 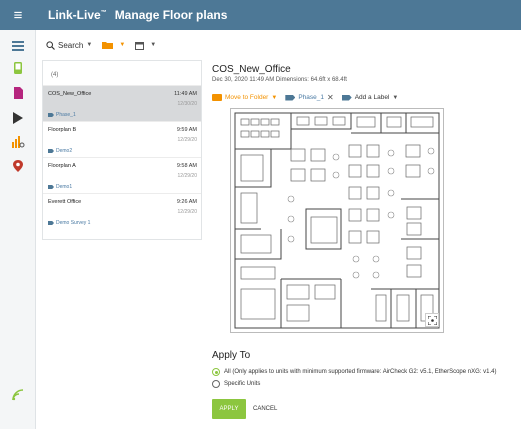 What do you see at coordinates (145, 45) in the screenshot?
I see `date-filter-button: ▼` at bounding box center [145, 45].